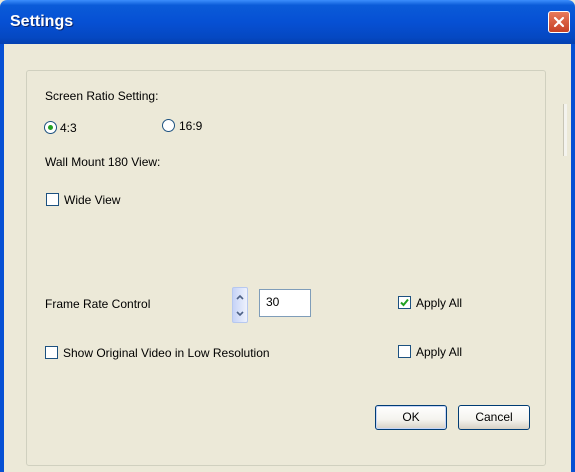  Describe the element at coordinates (411, 417) in the screenshot. I see `ok-button: OK` at that location.